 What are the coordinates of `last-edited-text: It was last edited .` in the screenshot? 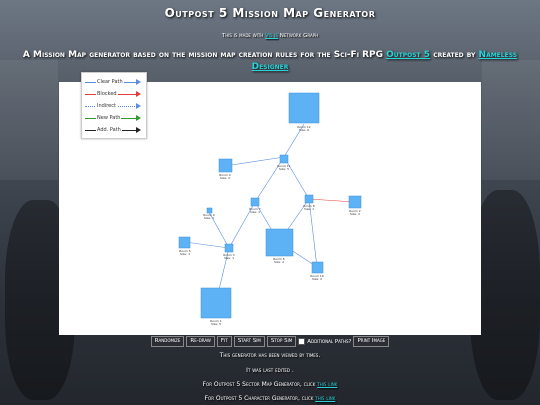 It's located at (270, 370).